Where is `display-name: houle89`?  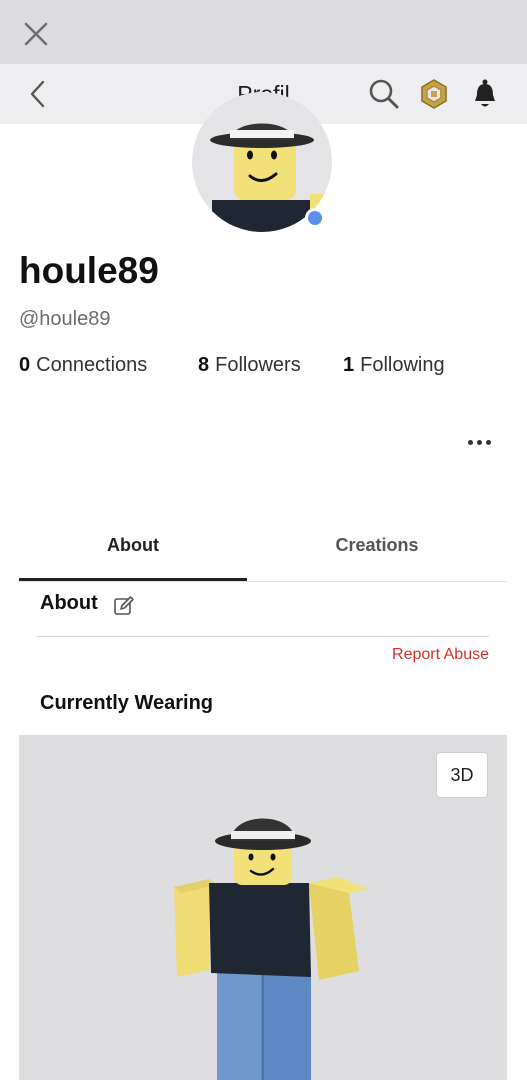 display-name: houle89 is located at coordinates (89, 270).